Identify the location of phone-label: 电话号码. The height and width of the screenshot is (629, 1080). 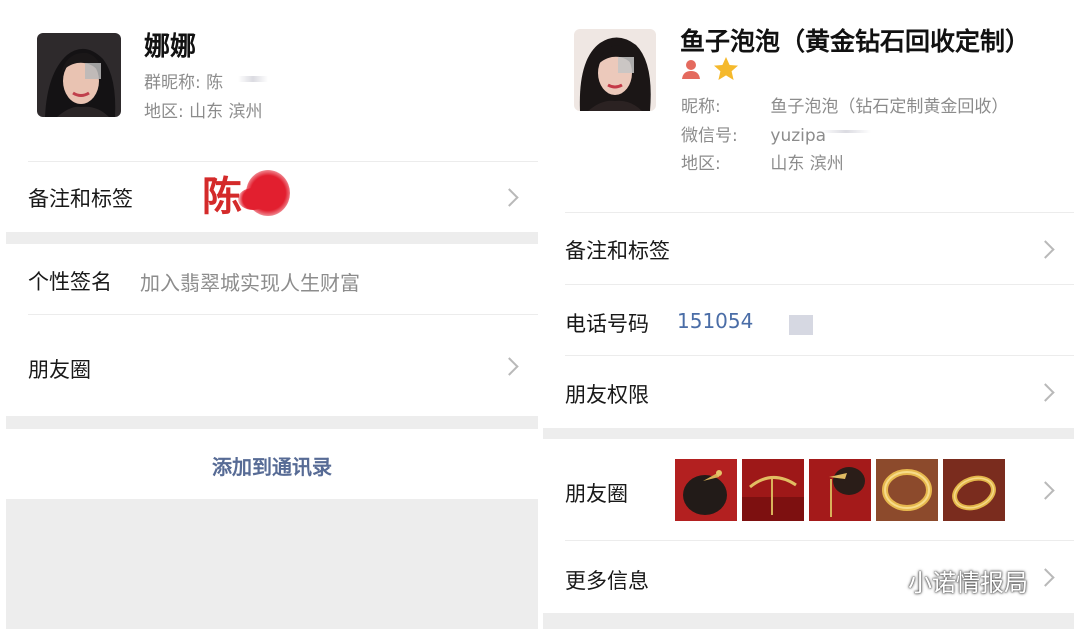
(607, 324).